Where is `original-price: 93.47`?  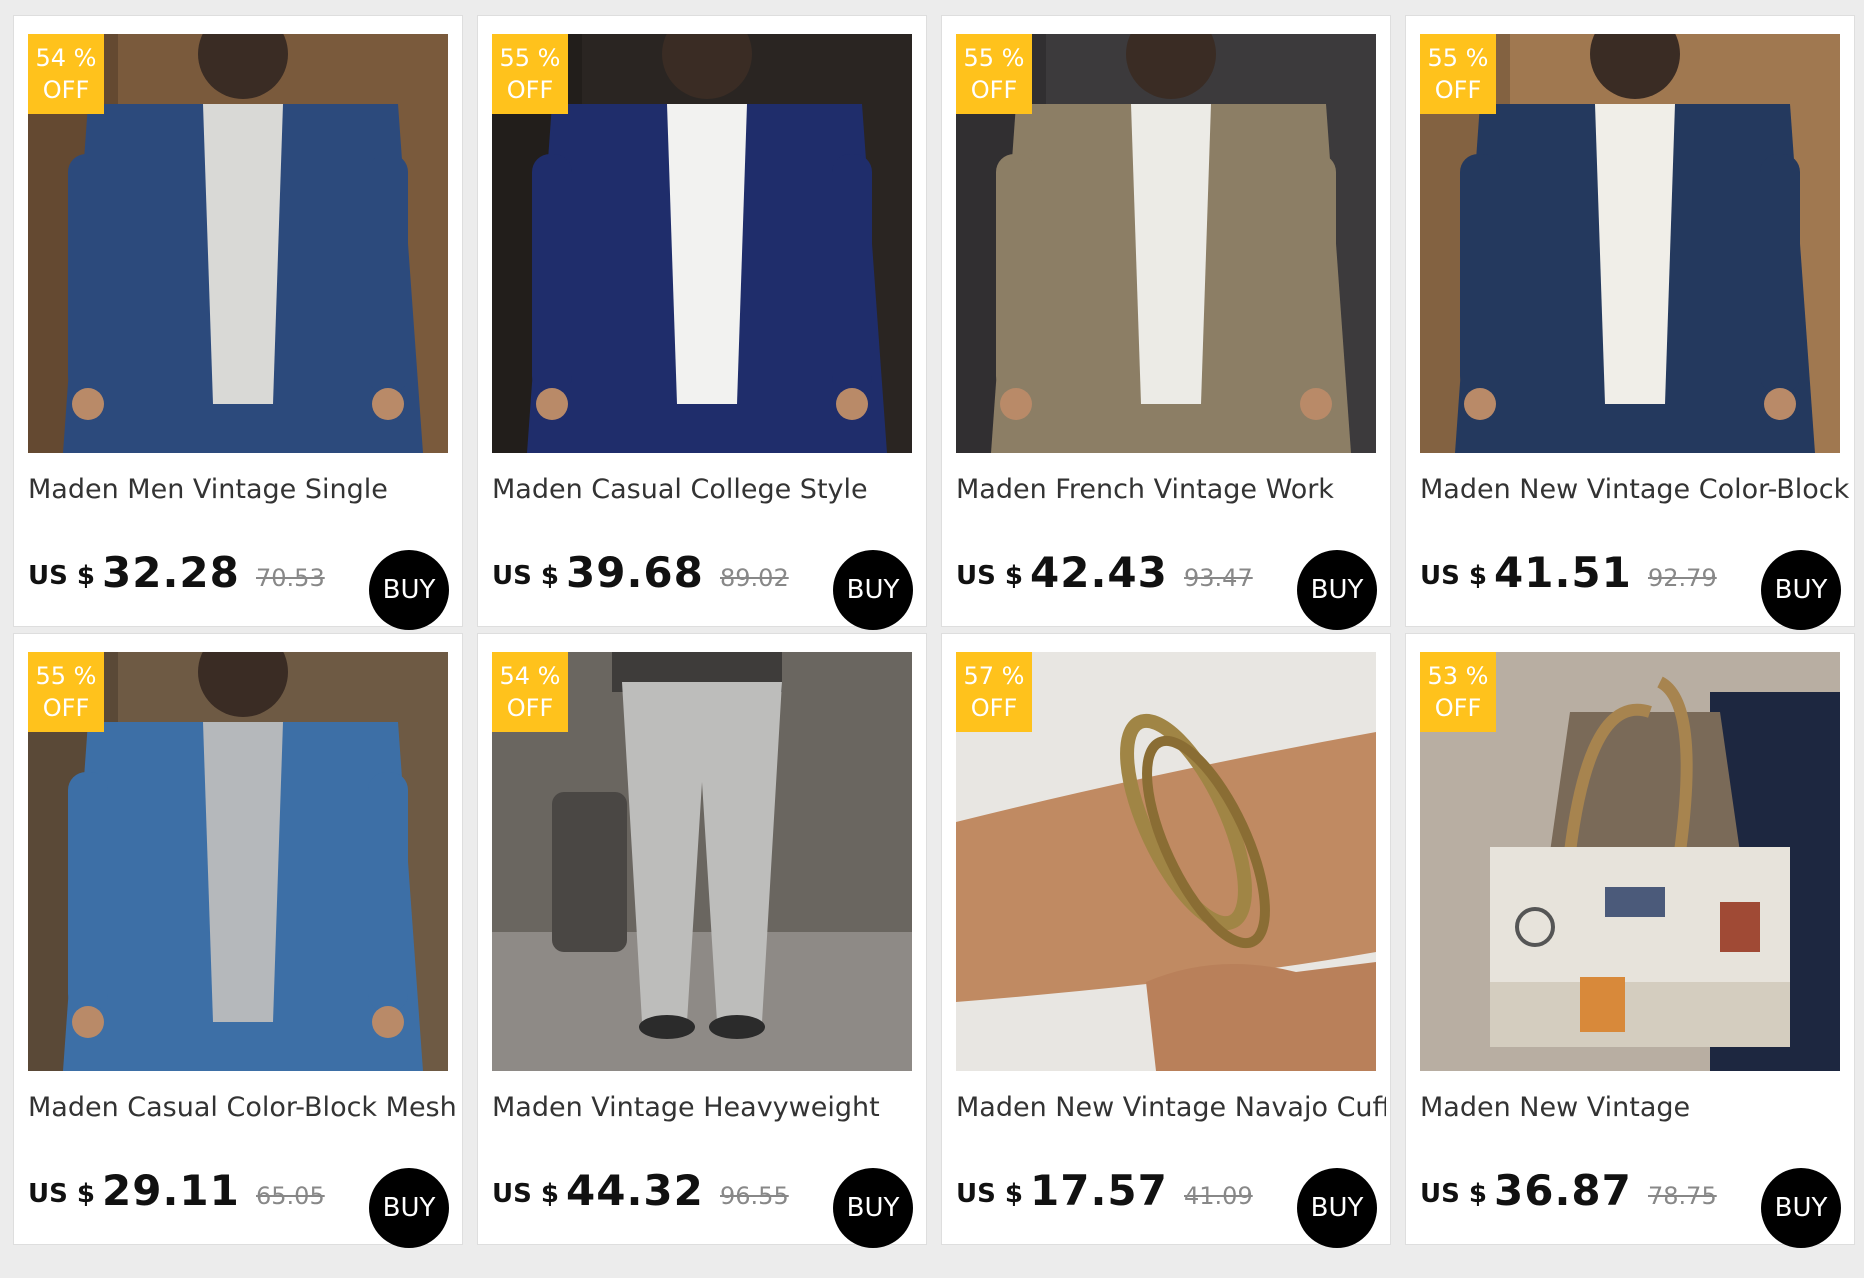
original-price: 93.47 is located at coordinates (1218, 578).